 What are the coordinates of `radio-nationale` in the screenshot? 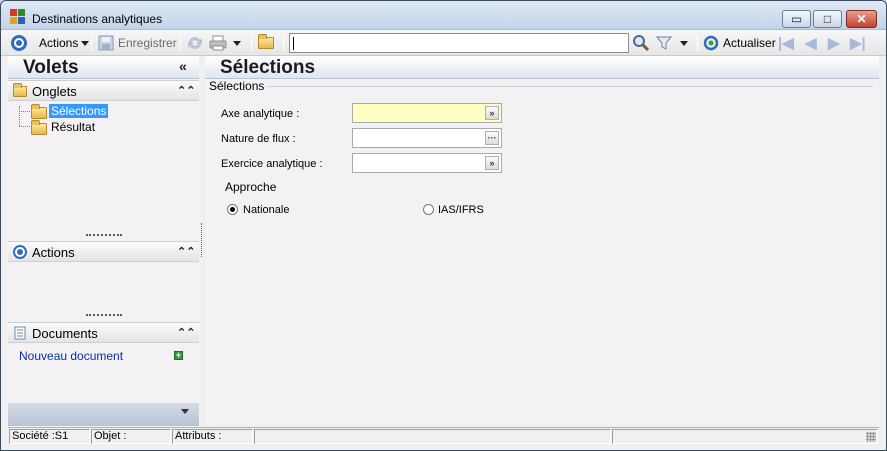 It's located at (232, 209).